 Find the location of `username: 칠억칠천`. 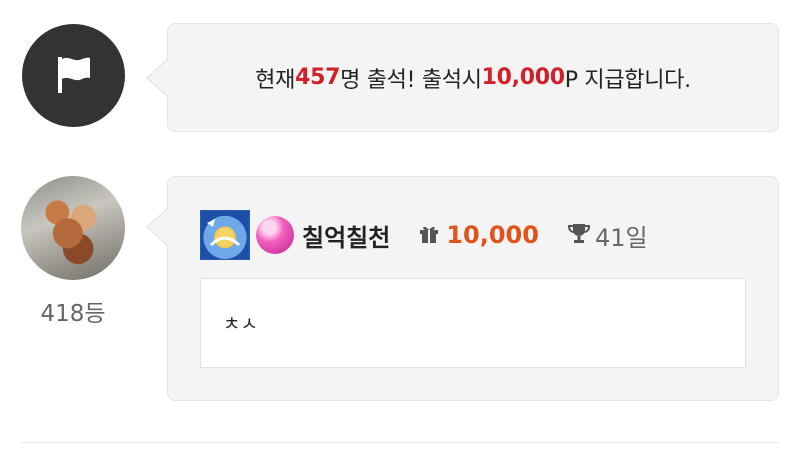

username: 칠억칠천 is located at coordinates (346, 235).